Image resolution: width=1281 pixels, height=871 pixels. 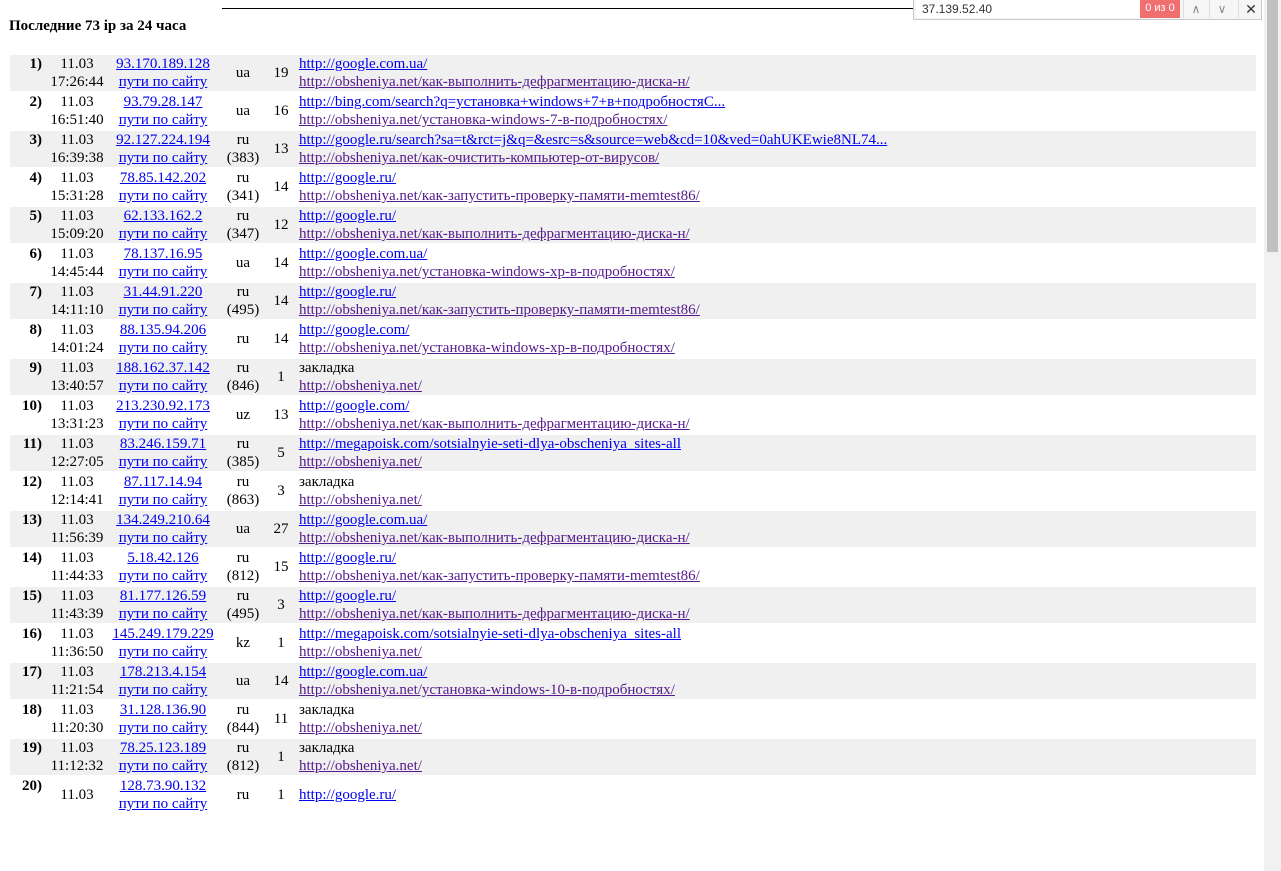 What do you see at coordinates (163, 377) in the screenshot?
I see `row-ip-cell: 188.162.37.142 пути по сайту` at bounding box center [163, 377].